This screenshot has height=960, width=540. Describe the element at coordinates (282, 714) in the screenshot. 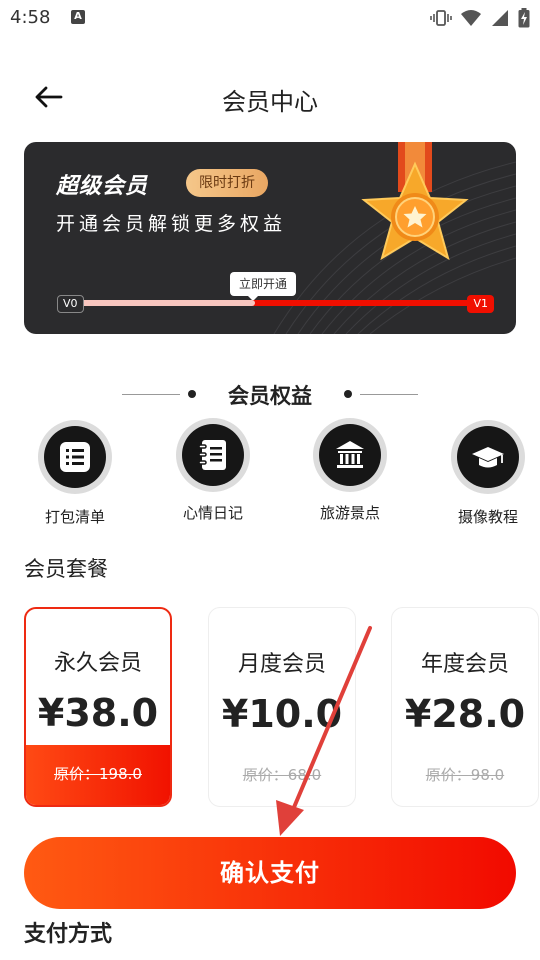

I see `plan-price: ¥10.0` at that location.